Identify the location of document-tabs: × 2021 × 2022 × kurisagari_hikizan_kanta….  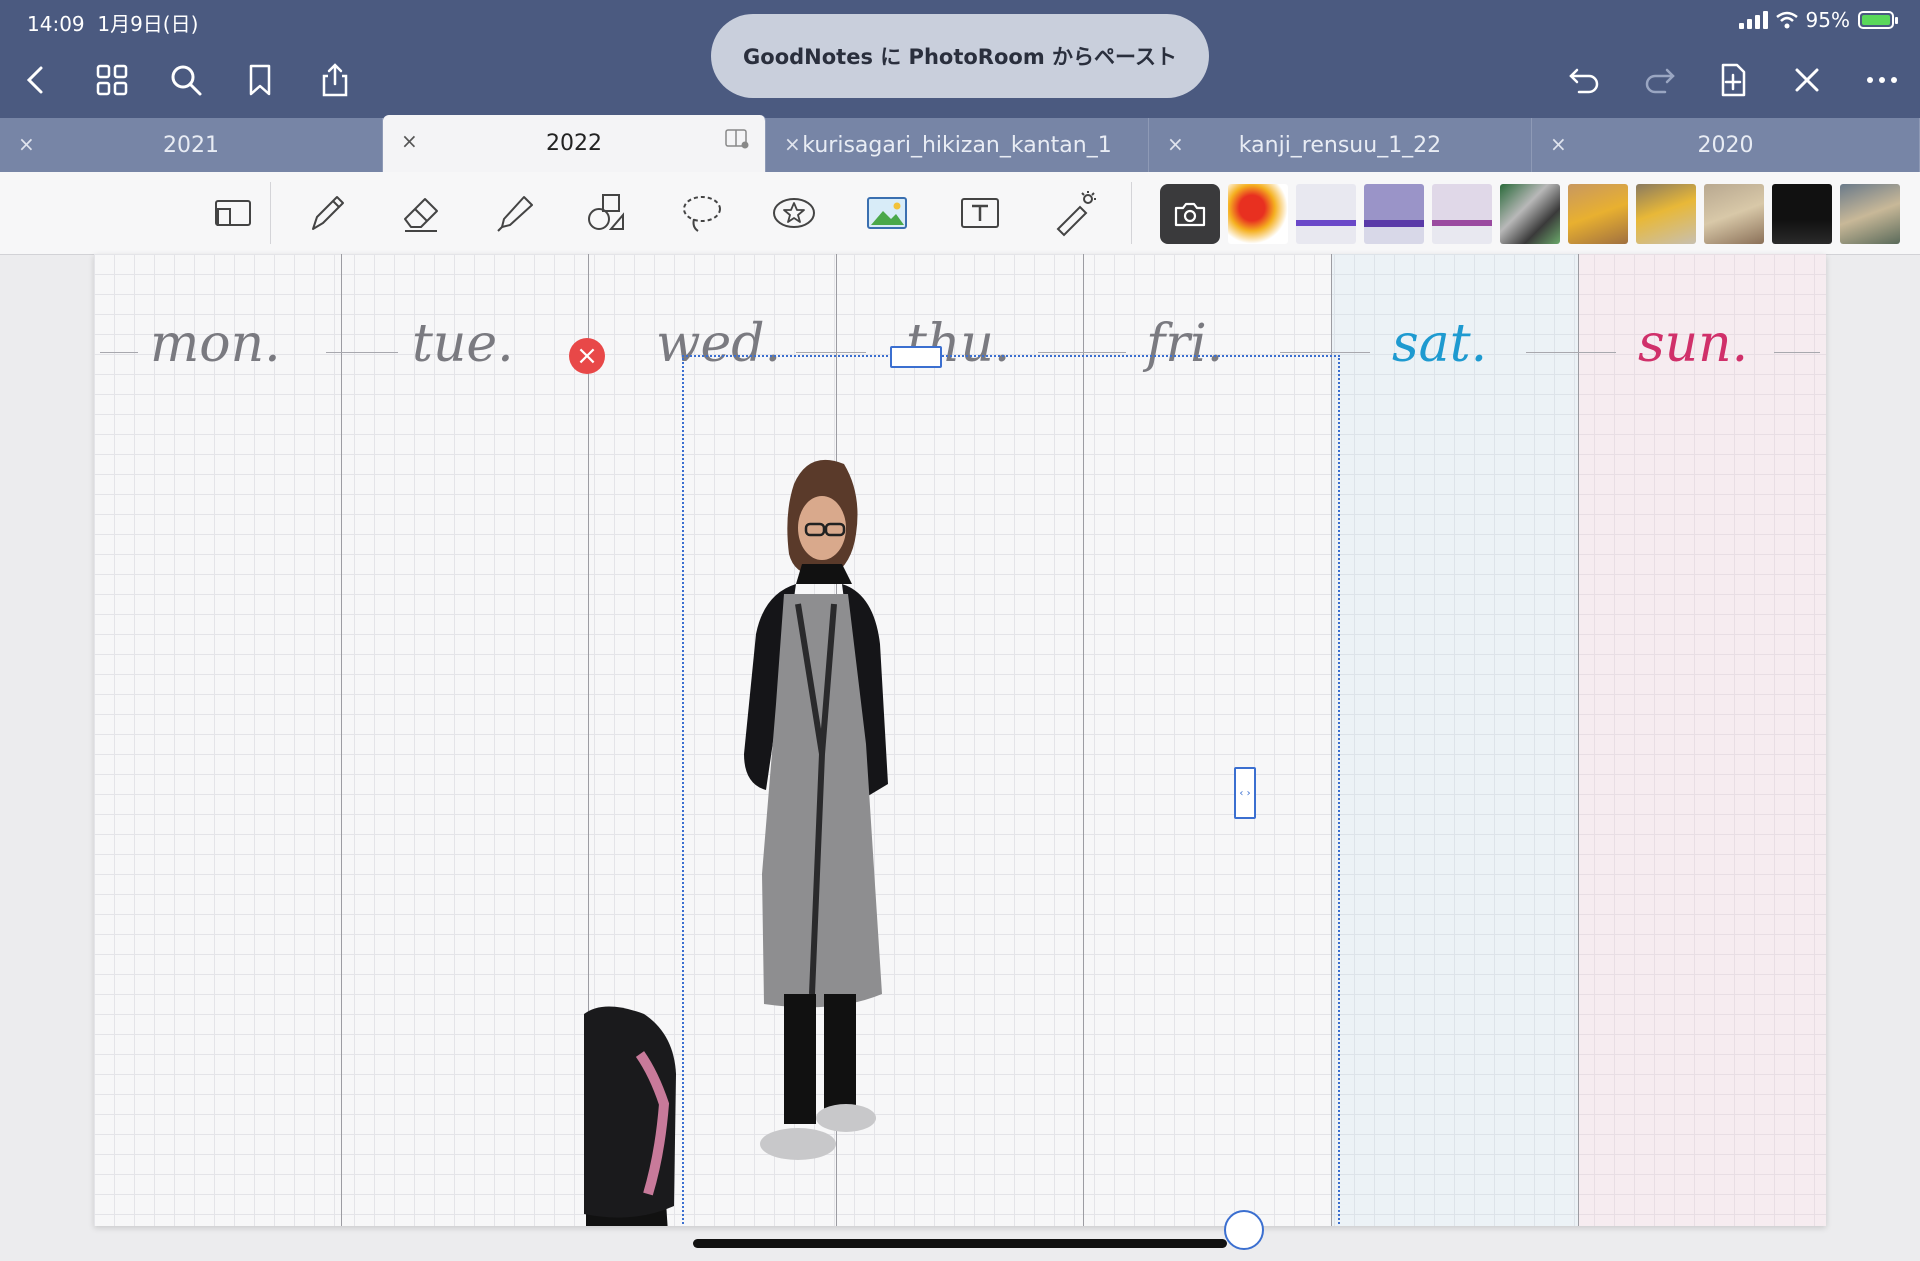
(960, 143).